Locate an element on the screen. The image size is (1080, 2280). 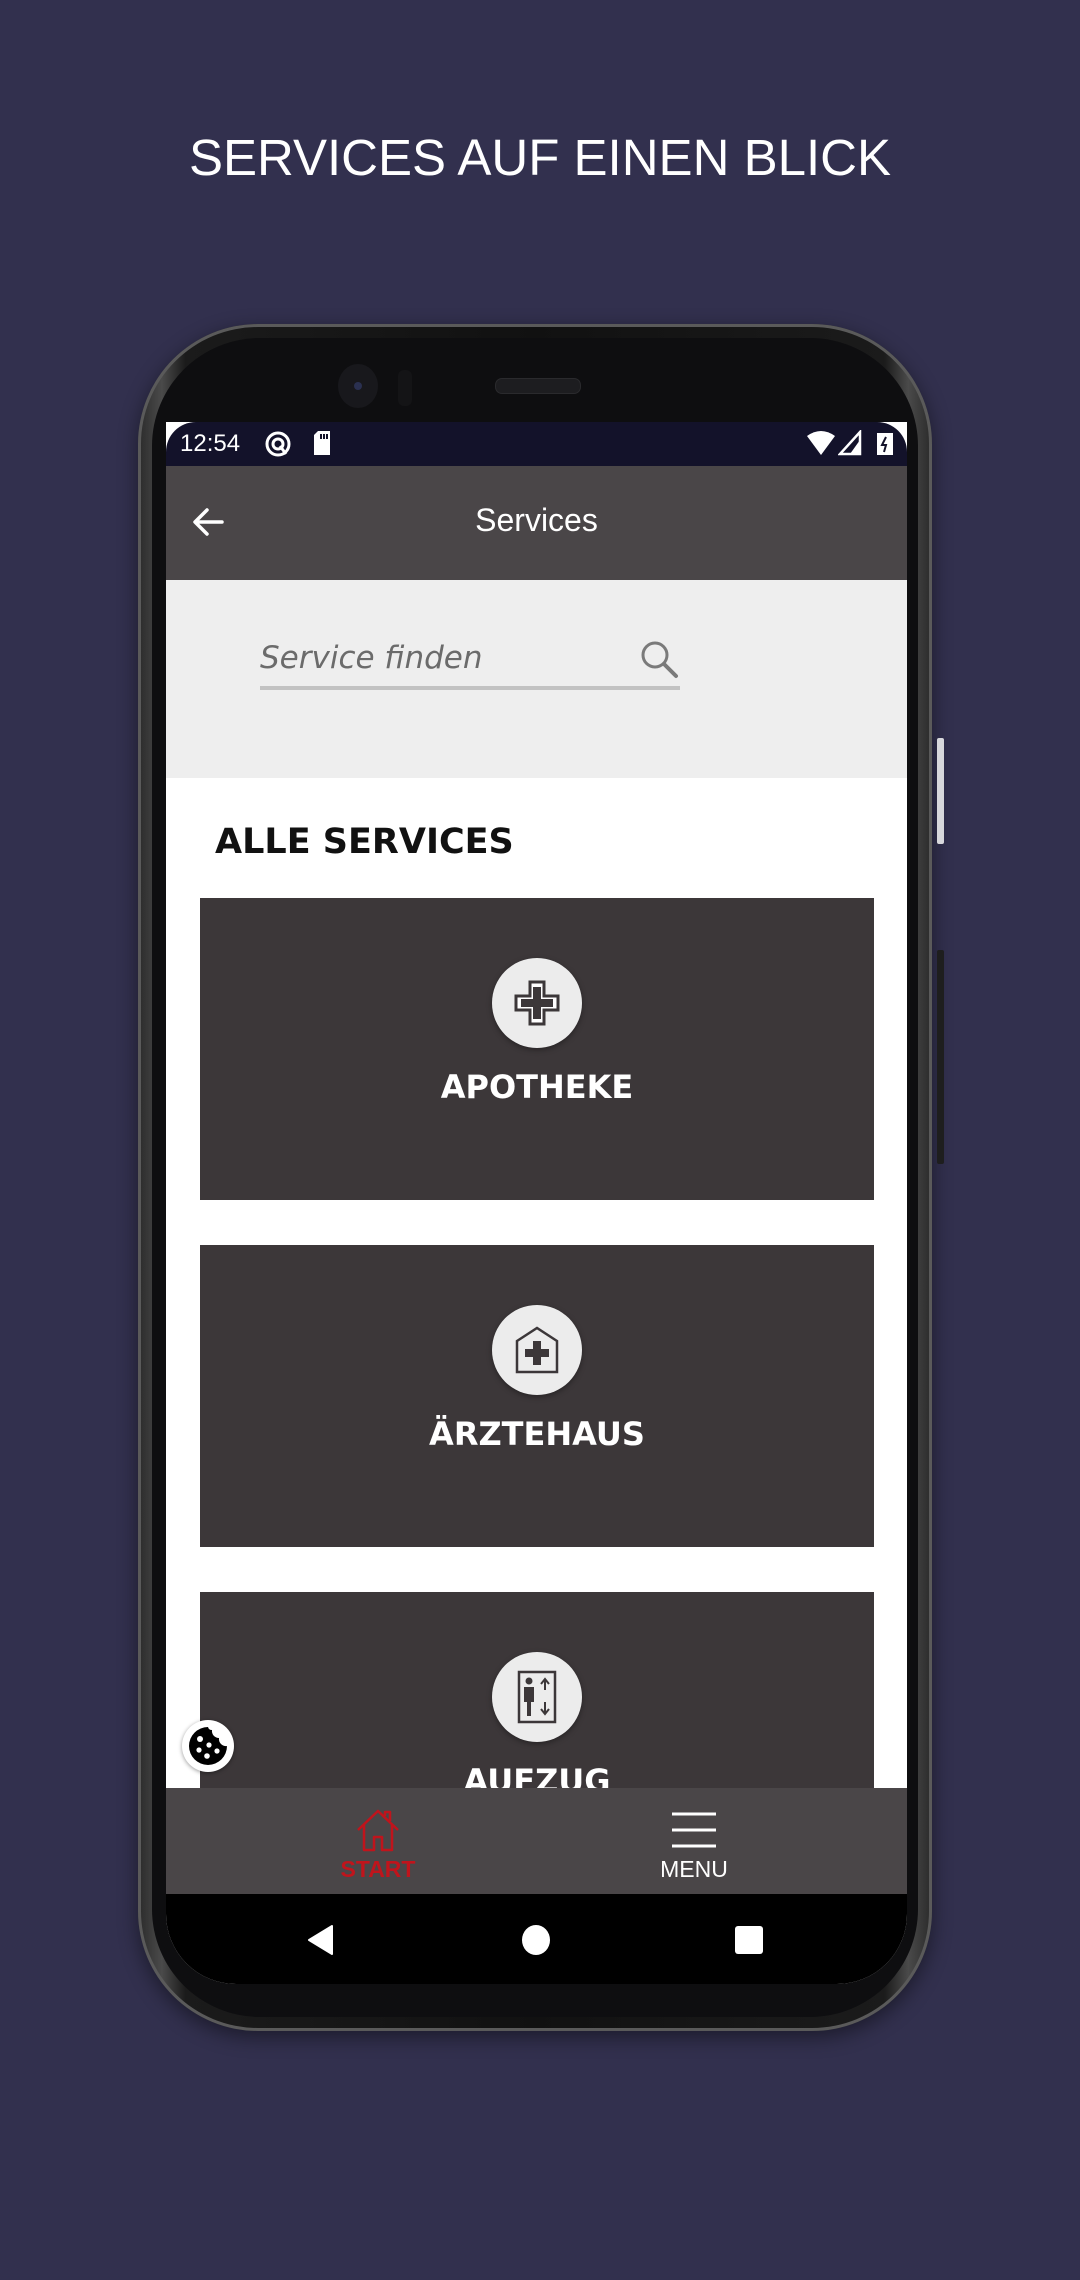
nav-label-start: START is located at coordinates (378, 1869).